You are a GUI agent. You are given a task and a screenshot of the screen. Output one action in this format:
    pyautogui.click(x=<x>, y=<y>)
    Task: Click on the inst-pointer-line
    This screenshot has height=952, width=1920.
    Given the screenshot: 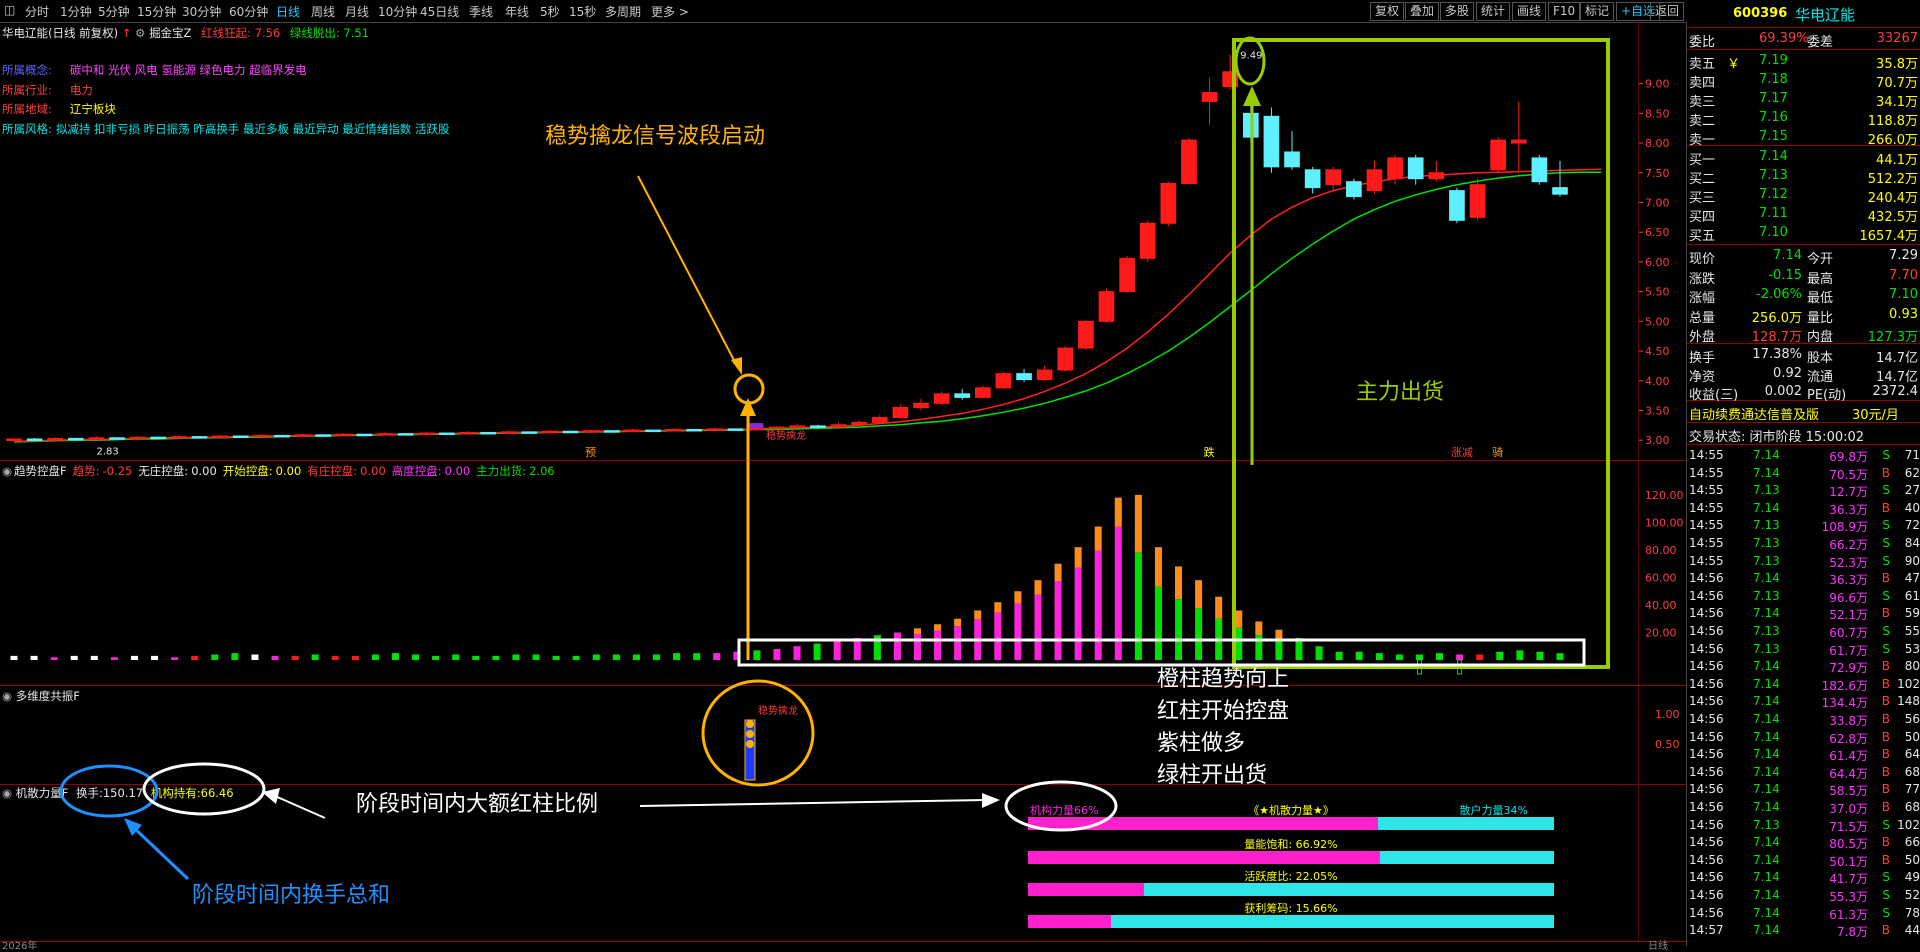 What is the action you would take?
    pyautogui.click(x=300, y=807)
    